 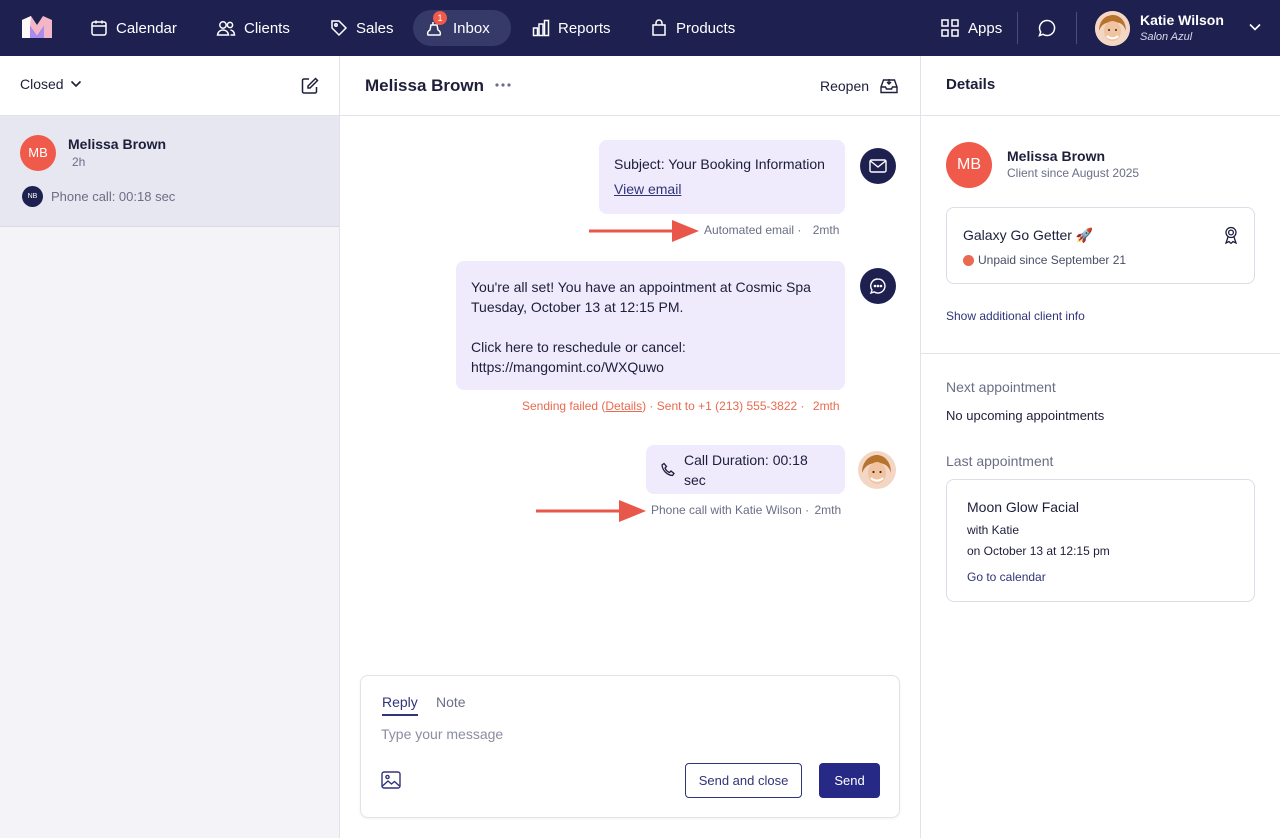 What do you see at coordinates (471, 28) in the screenshot?
I see `nav-inbox-label: Inbox` at bounding box center [471, 28].